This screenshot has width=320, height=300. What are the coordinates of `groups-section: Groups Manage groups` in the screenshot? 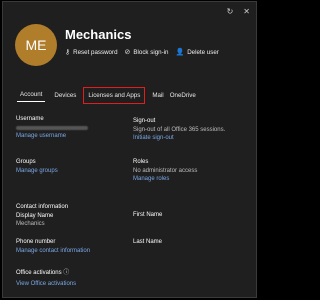 It's located at (37, 166).